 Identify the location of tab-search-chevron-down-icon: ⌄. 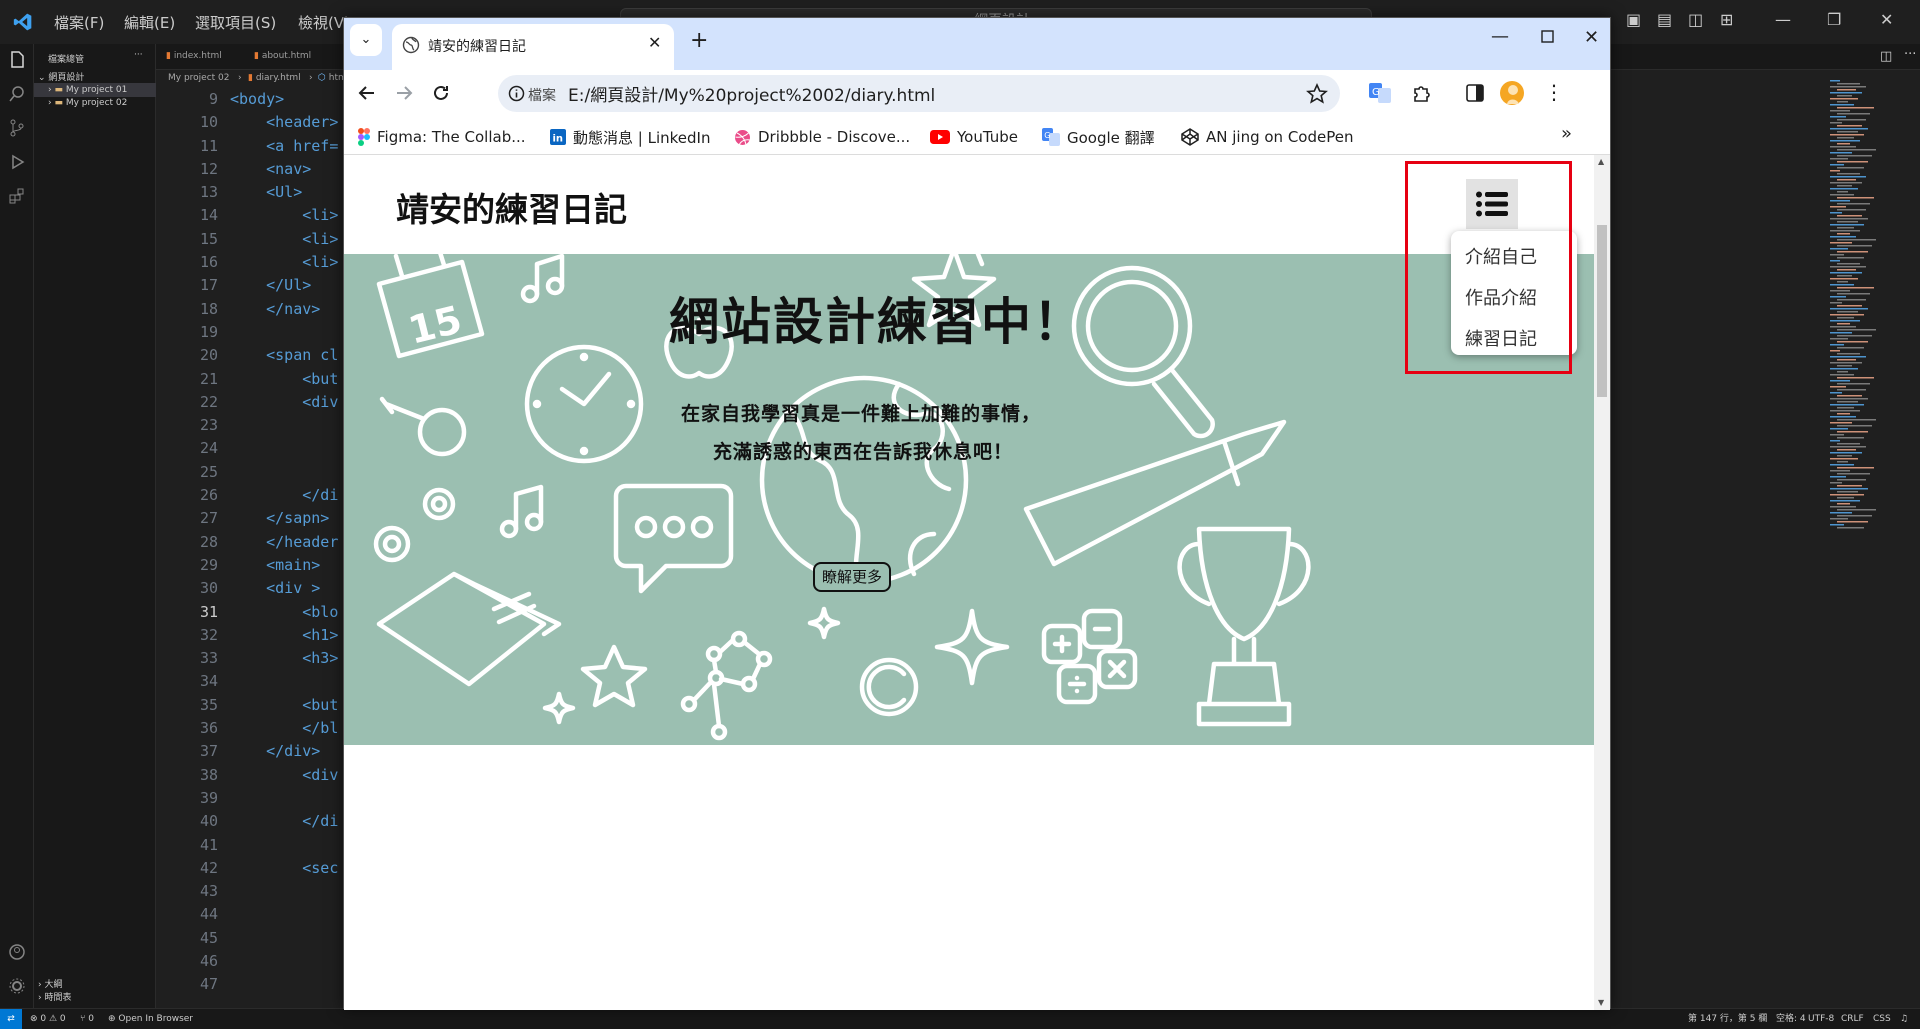
(366, 40).